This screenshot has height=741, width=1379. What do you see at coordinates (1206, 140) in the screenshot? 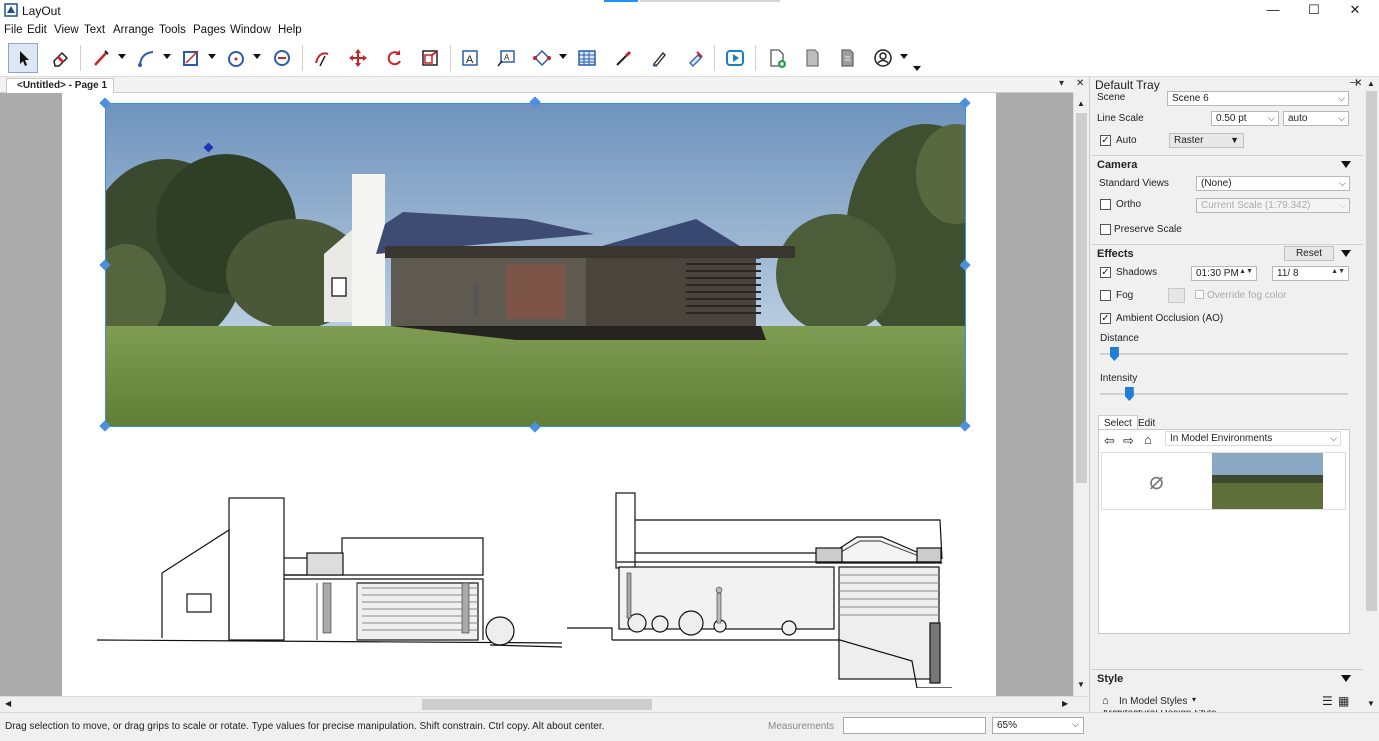
I see `render-mode-dropdown: Raster ▼` at bounding box center [1206, 140].